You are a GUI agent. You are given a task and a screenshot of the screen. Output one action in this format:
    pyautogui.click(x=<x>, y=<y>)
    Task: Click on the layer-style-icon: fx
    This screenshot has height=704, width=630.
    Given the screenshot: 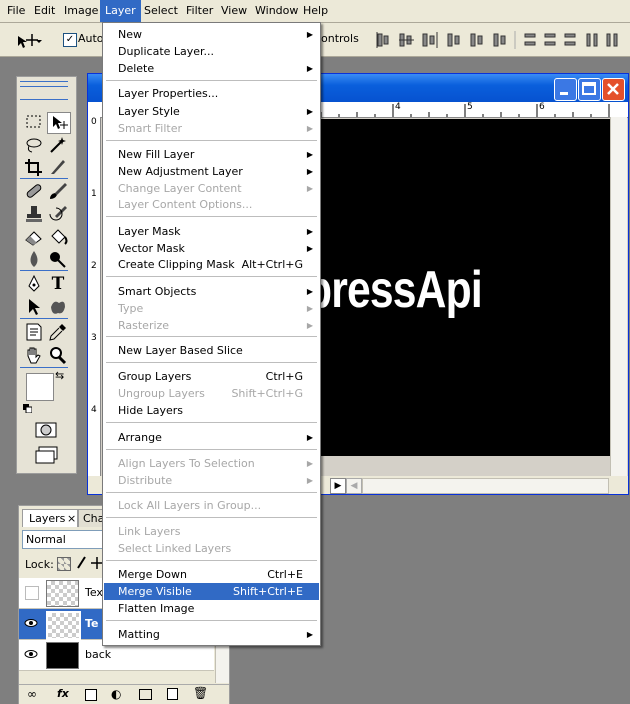 What is the action you would take?
    pyautogui.click(x=63, y=693)
    